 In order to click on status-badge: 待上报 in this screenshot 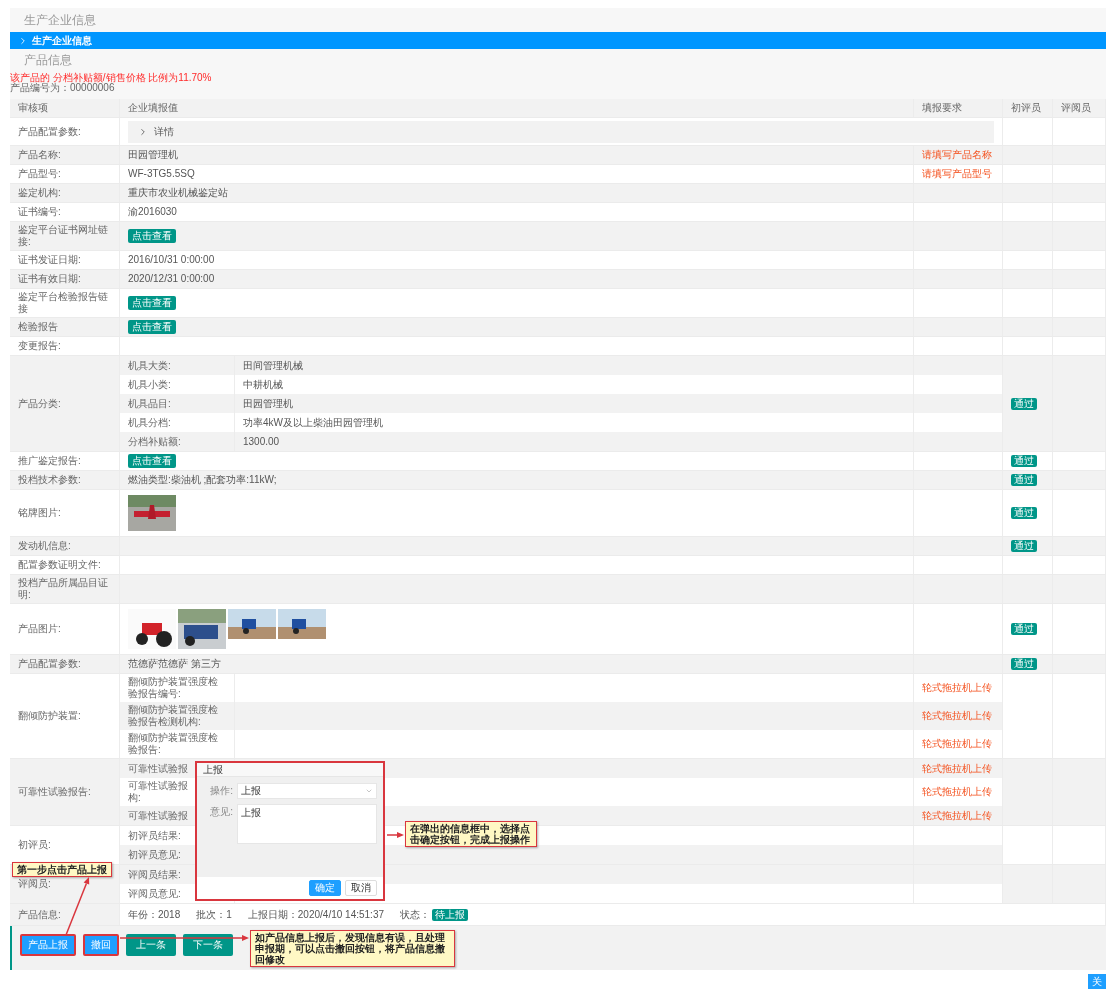, I will do `click(450, 914)`.